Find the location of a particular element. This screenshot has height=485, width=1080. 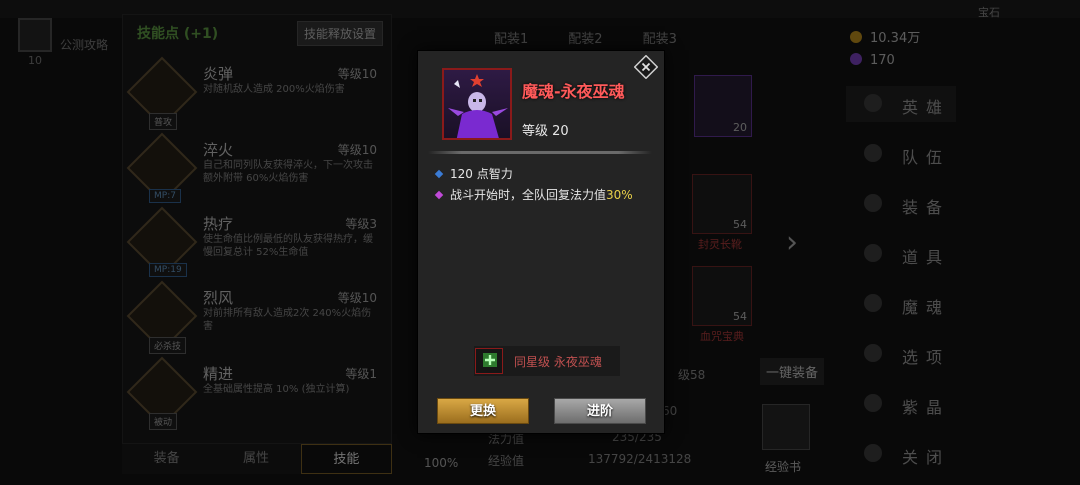

skill-row: MP:19 热疗 等级3 使生命值比例最低的队友获得热疗，缓慢回复总计 52%生命值 is located at coordinates (255, 243).